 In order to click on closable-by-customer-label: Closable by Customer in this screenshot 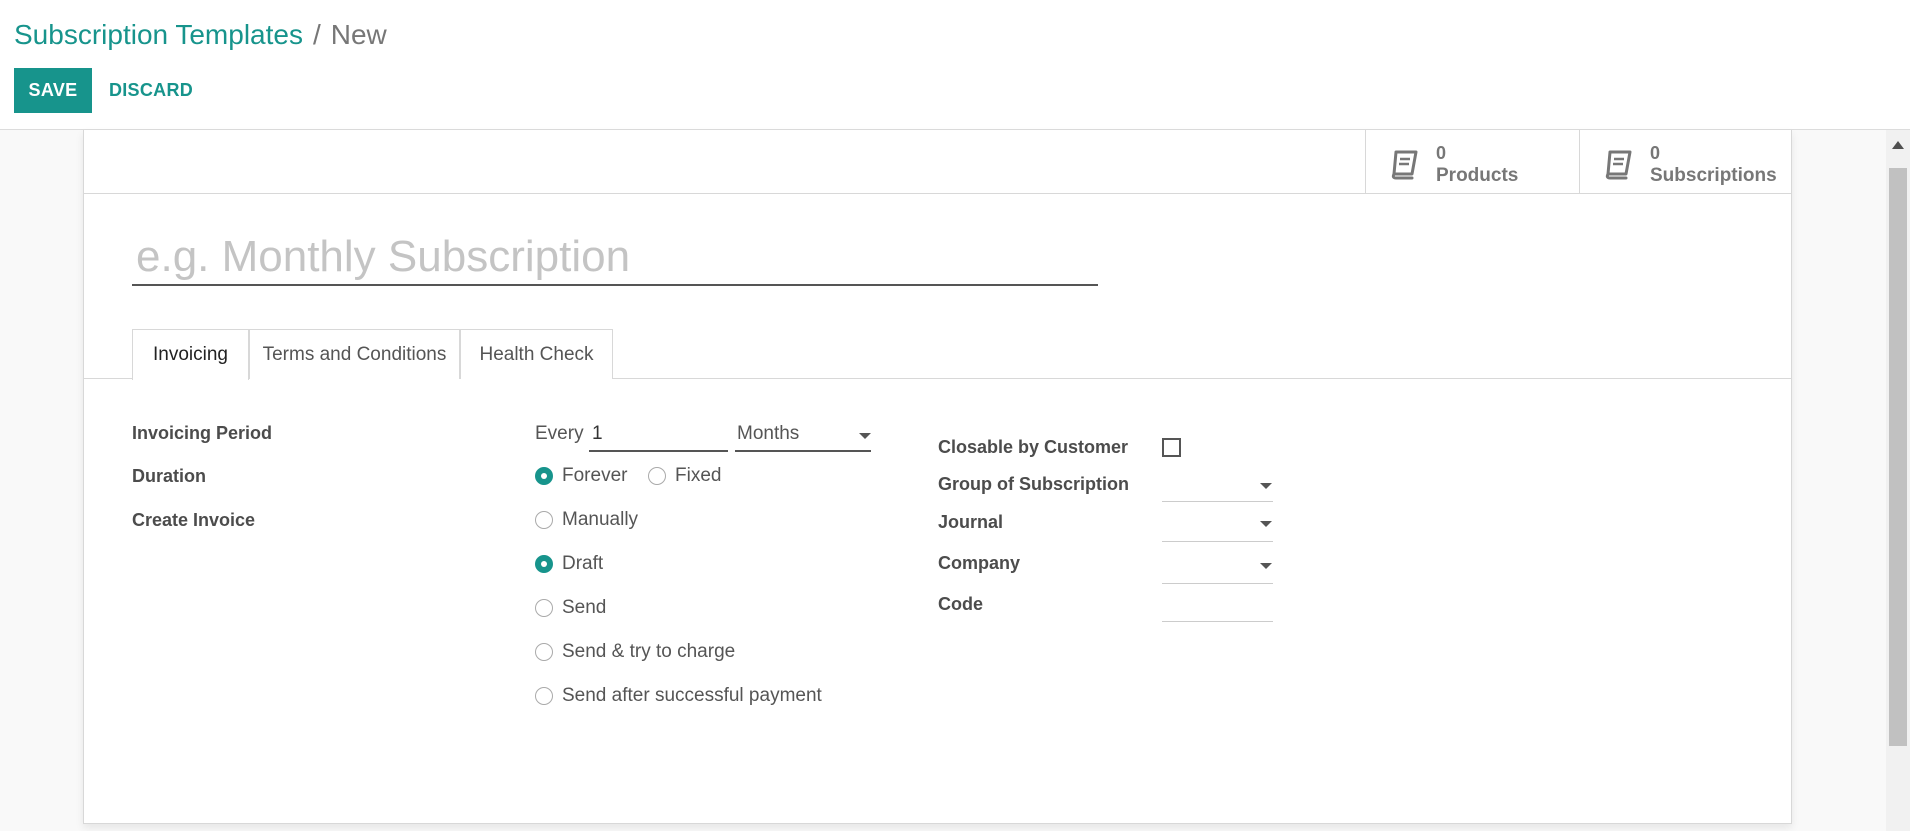, I will do `click(1033, 447)`.